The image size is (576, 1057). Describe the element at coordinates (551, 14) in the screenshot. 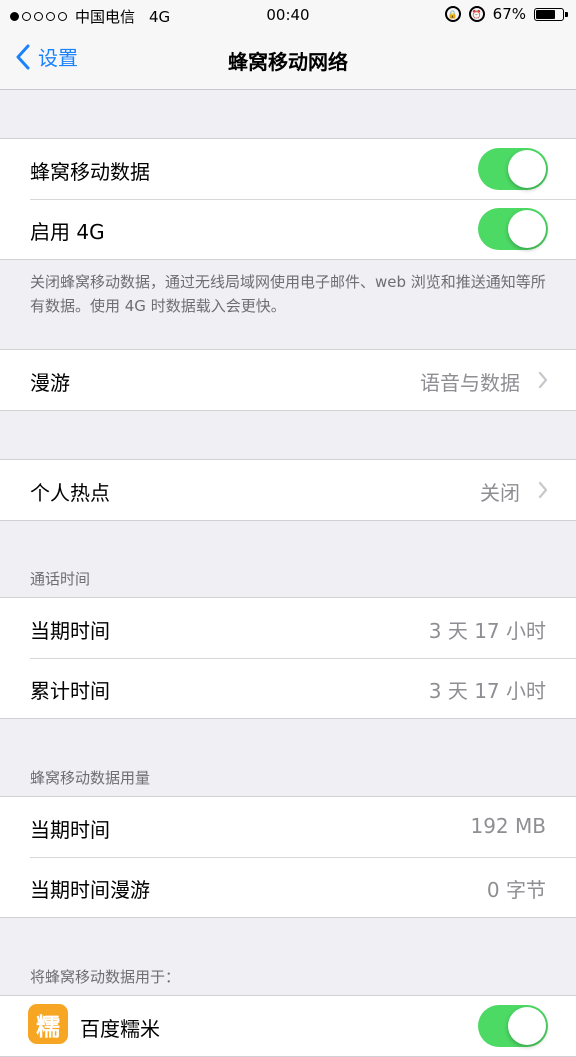

I see `battery-icon` at that location.